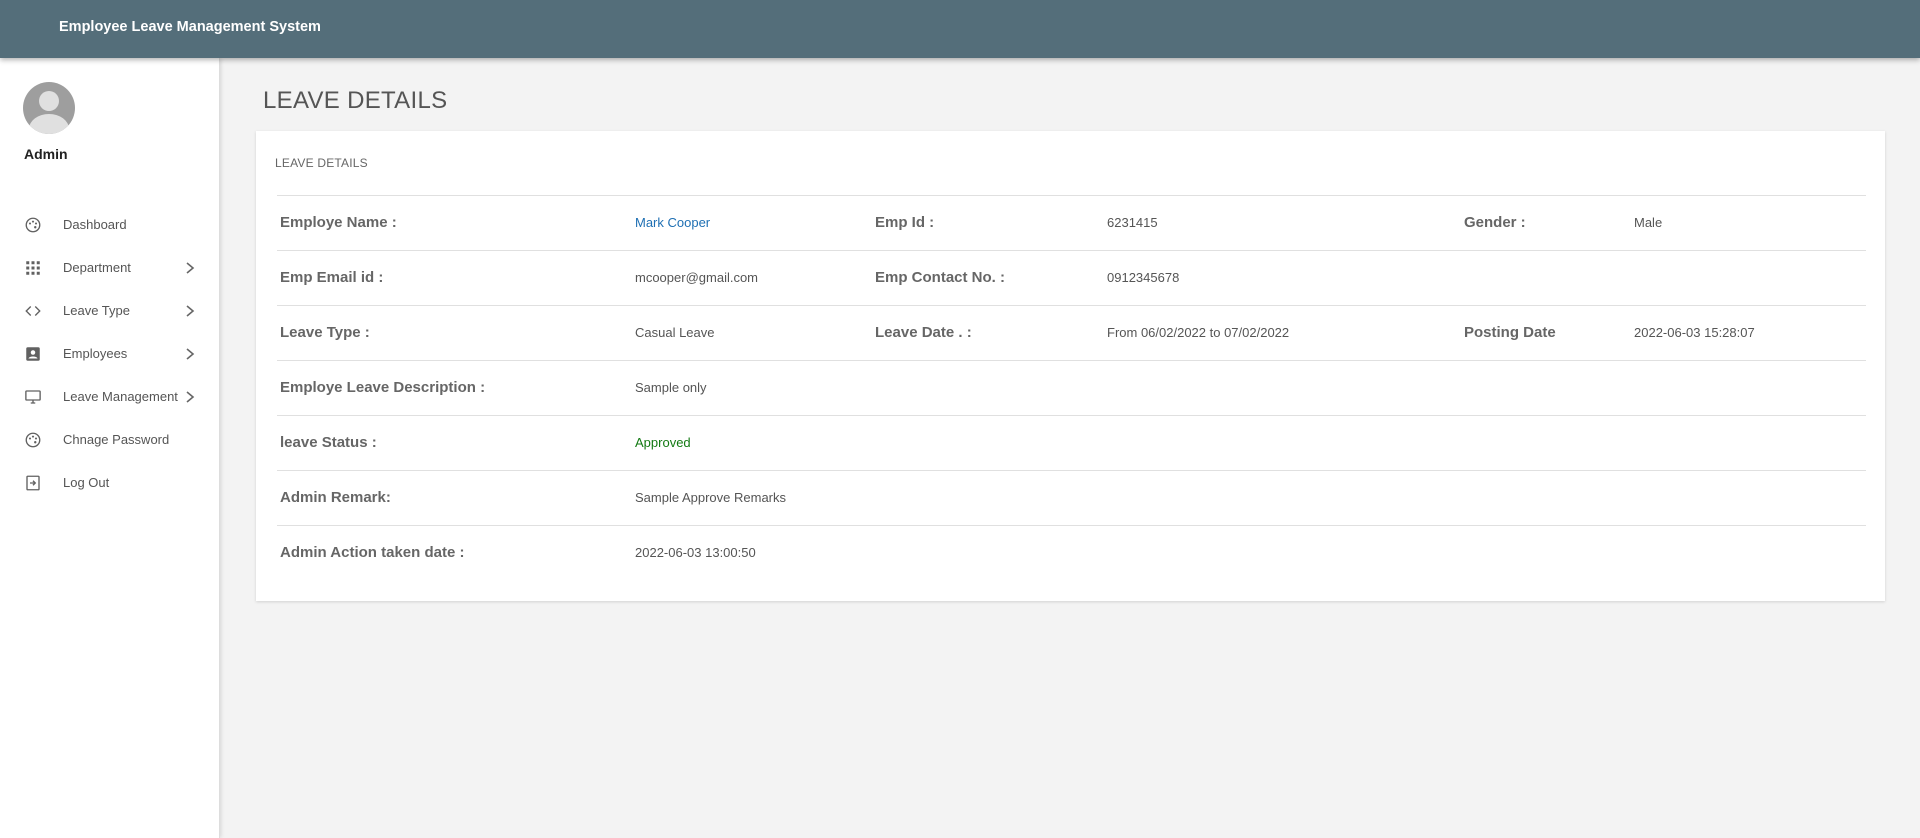 This screenshot has height=838, width=1920. Describe the element at coordinates (923, 332) in the screenshot. I see `leave-date-label: Leave Date . :` at that location.